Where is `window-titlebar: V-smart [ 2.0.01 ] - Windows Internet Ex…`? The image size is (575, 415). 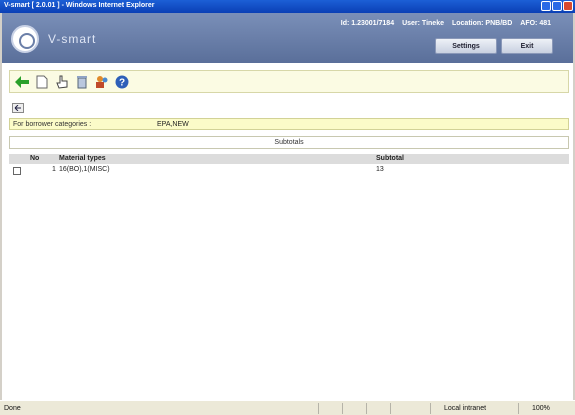
window-titlebar: V-smart [ 2.0.01 ] - Windows Internet Ex… is located at coordinates (287, 6).